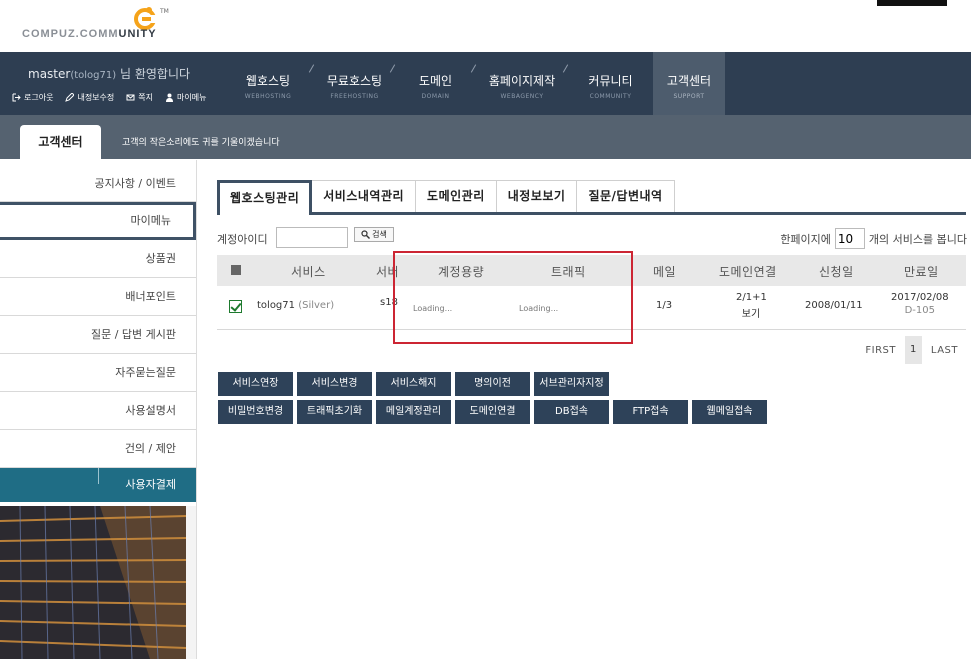 The image size is (971, 659). Describe the element at coordinates (201, 143) in the screenshot. I see `section-description: 고객의 작은소리에도 귀를 기울이겠습니다` at that location.